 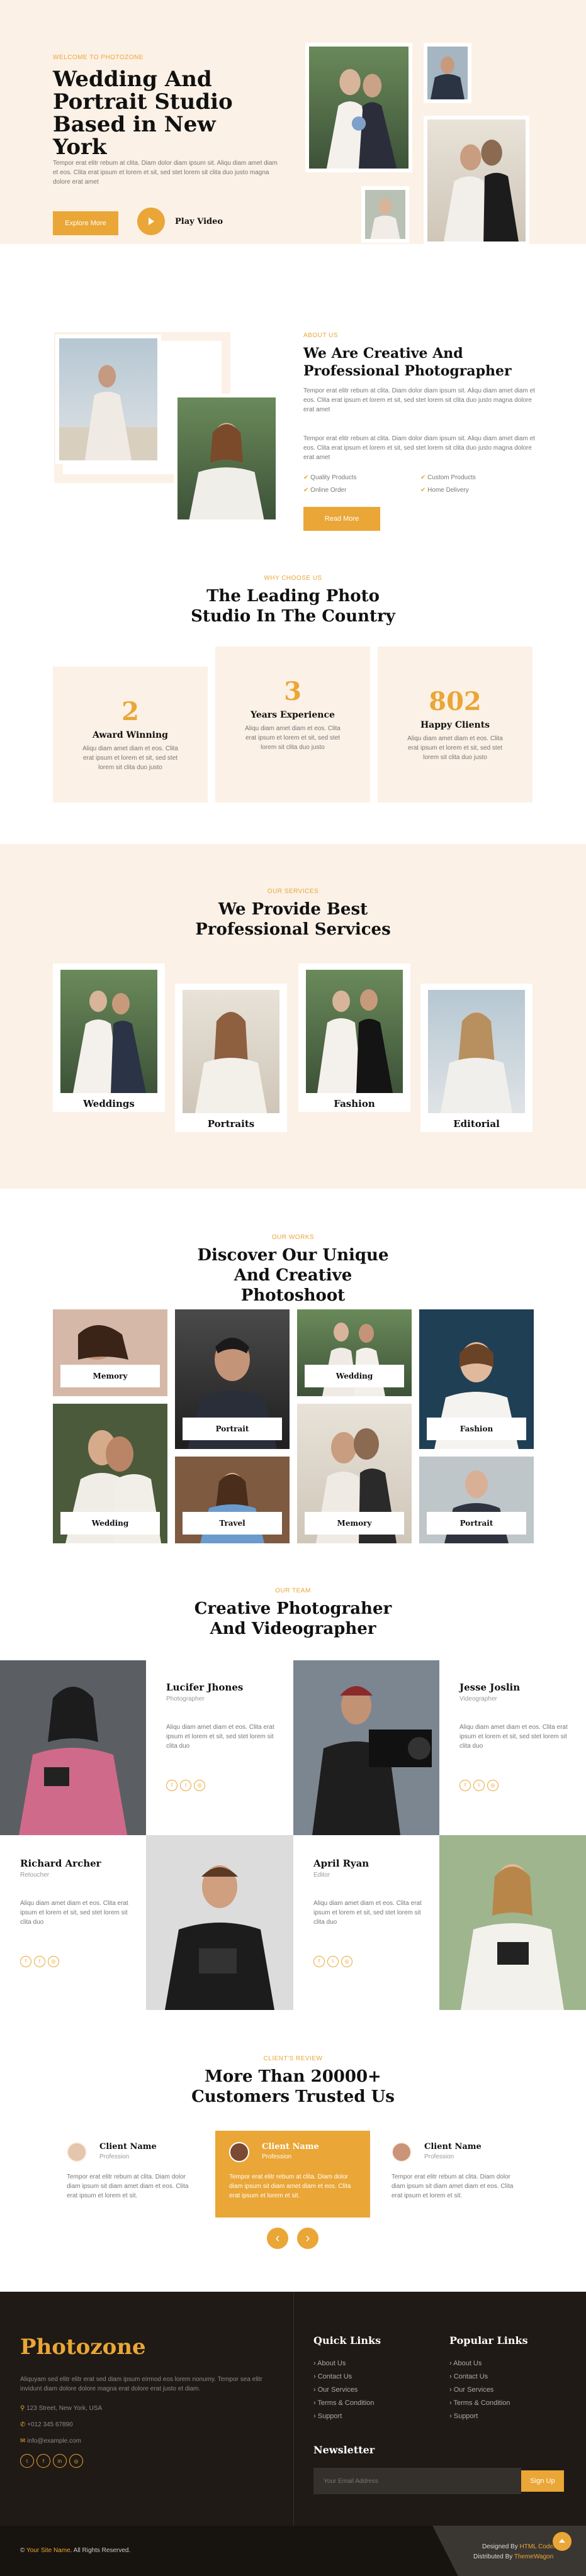 I want to click on phone-icon: ✆, so click(x=23, y=2424).